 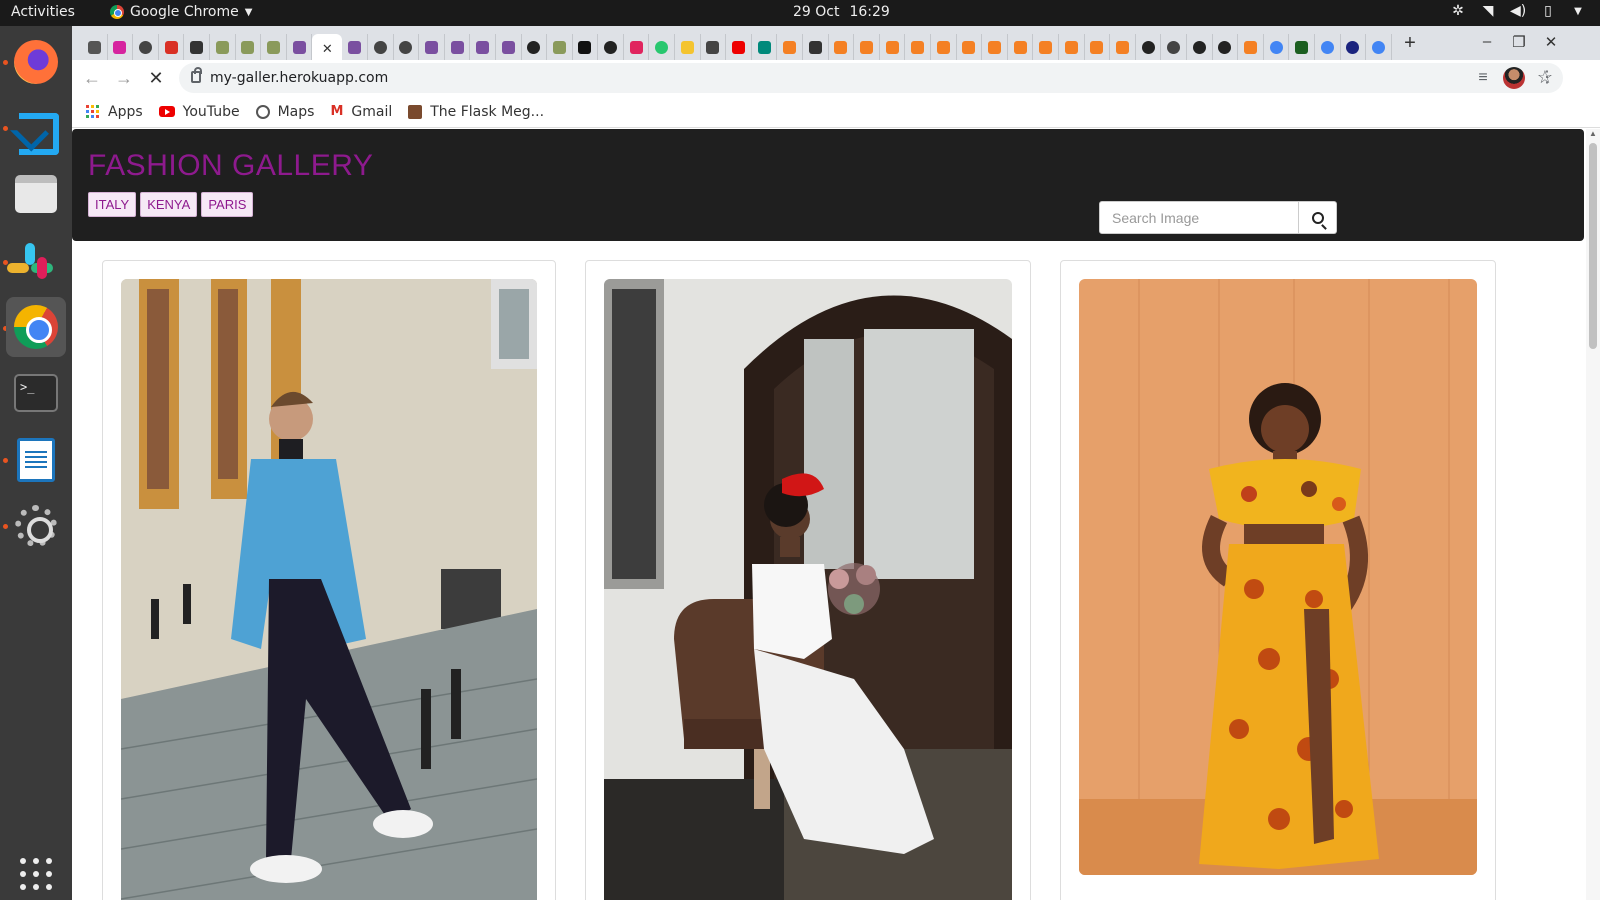 What do you see at coordinates (1593, 514) in the screenshot?
I see `page-scrollbar: ▲` at bounding box center [1593, 514].